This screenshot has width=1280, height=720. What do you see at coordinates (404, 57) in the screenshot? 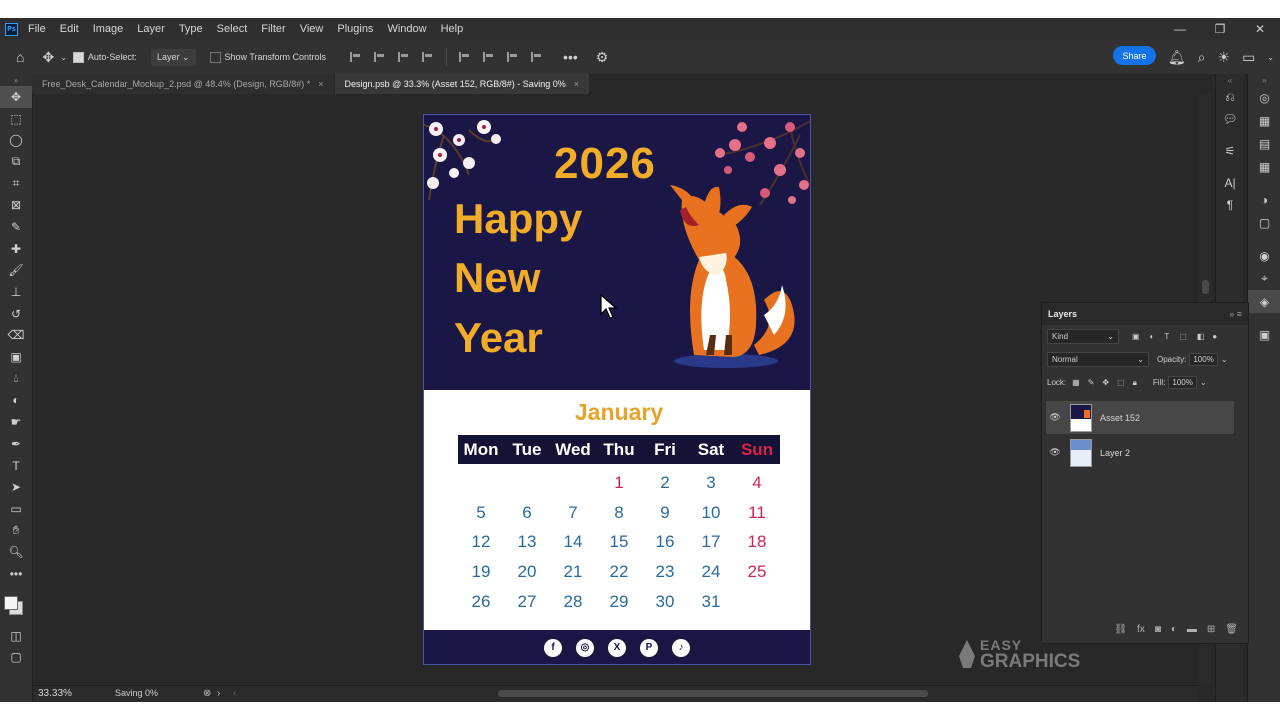
I see `align-right-icon` at bounding box center [404, 57].